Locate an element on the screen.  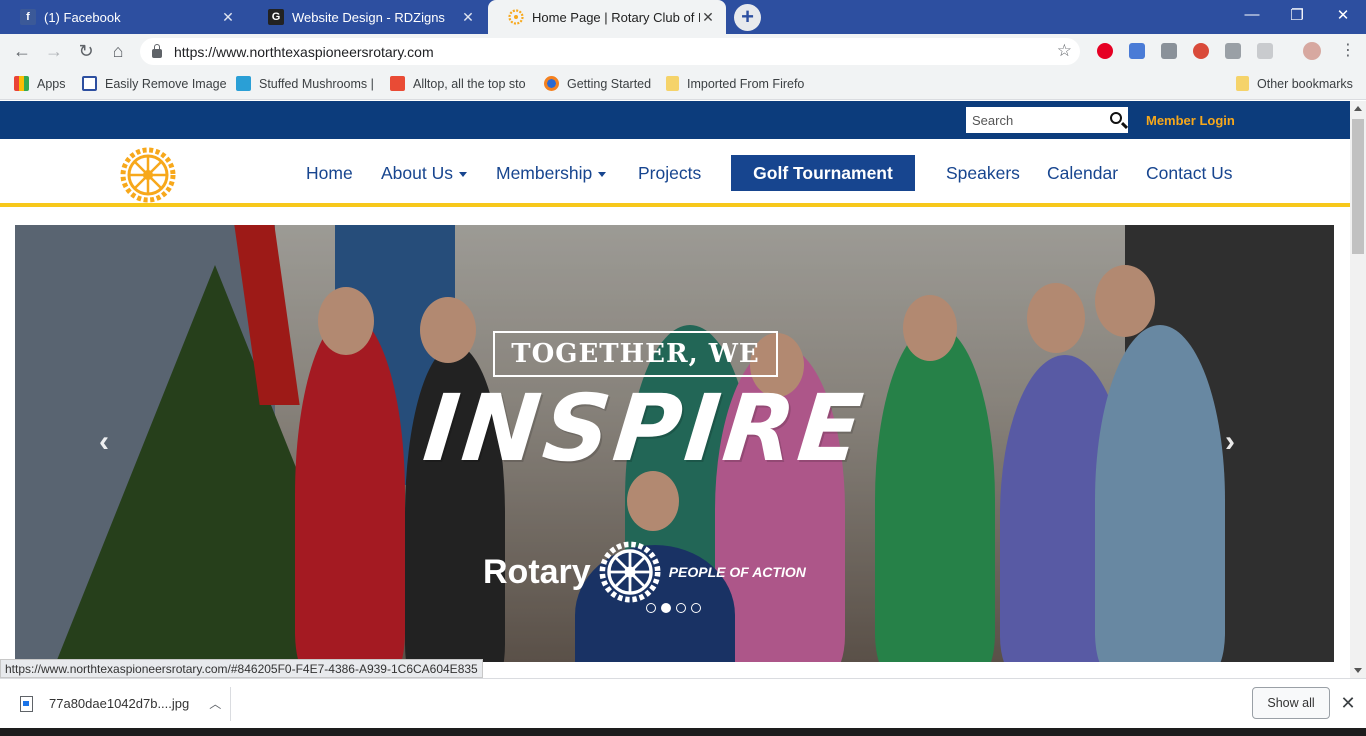
nav-speakers: Speakers is located at coordinates (983, 173).